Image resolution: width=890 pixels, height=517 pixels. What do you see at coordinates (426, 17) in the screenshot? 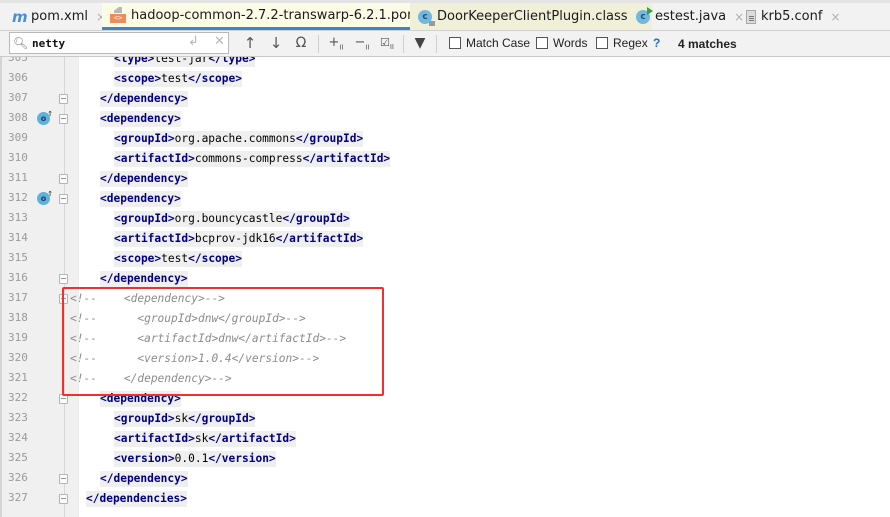
I see `class-file-icon: c` at bounding box center [426, 17].